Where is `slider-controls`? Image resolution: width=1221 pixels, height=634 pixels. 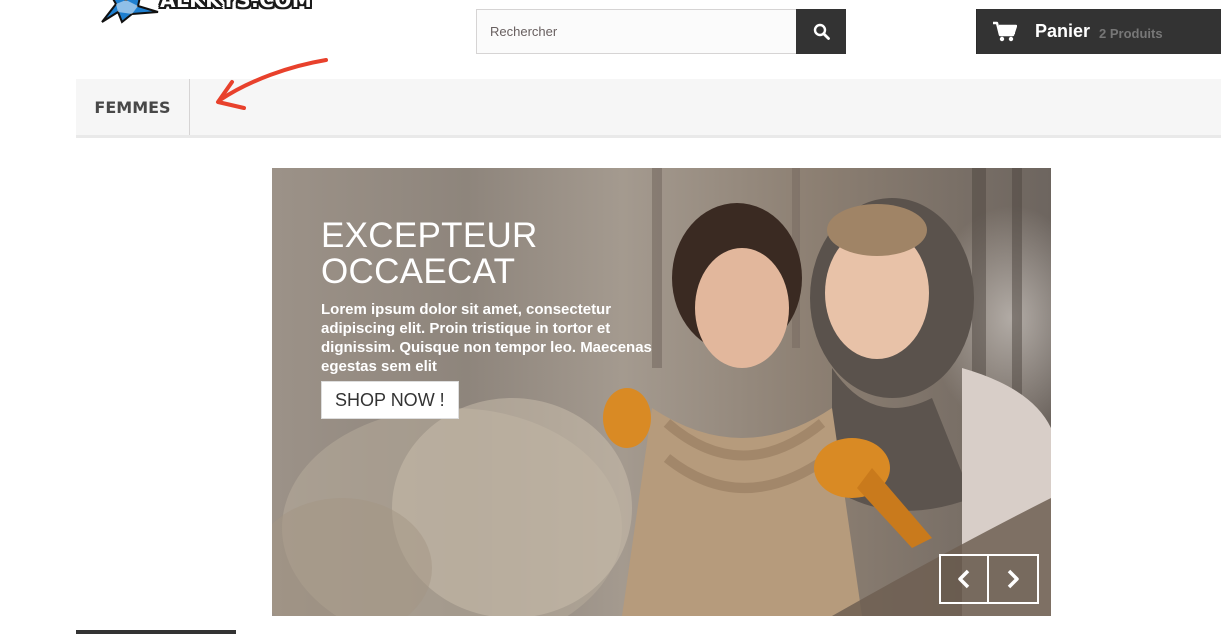
slider-controls is located at coordinates (989, 579).